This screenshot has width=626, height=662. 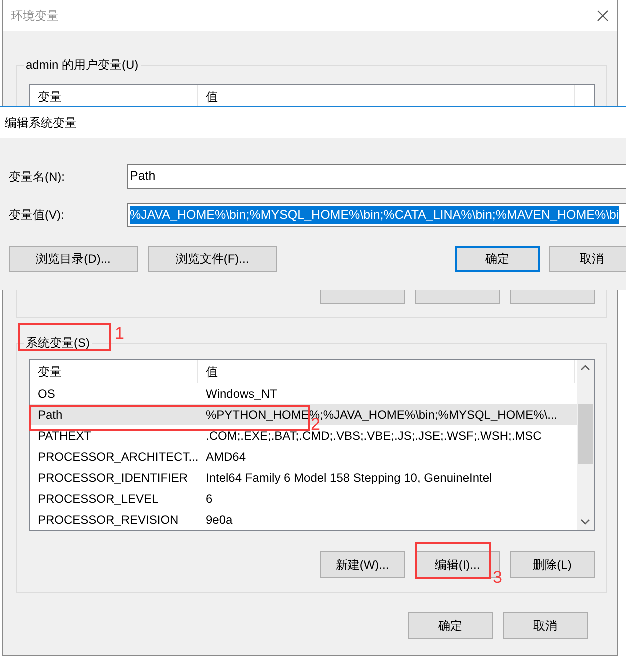 I want to click on variable-value: Windows_NT, so click(x=241, y=394).